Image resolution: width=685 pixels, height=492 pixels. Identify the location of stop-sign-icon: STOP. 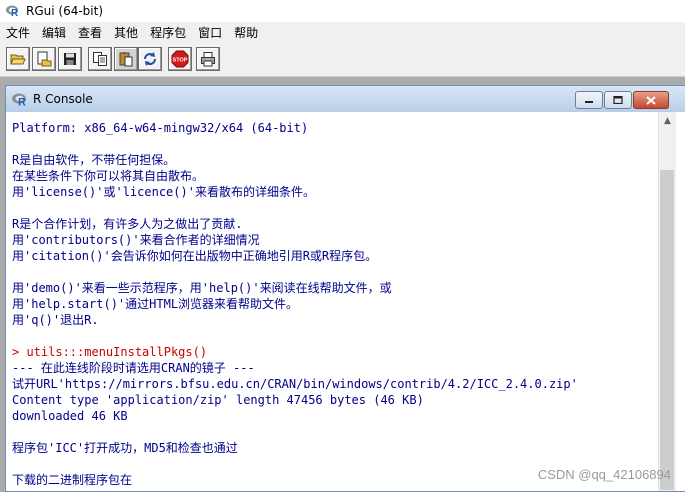
(180, 59).